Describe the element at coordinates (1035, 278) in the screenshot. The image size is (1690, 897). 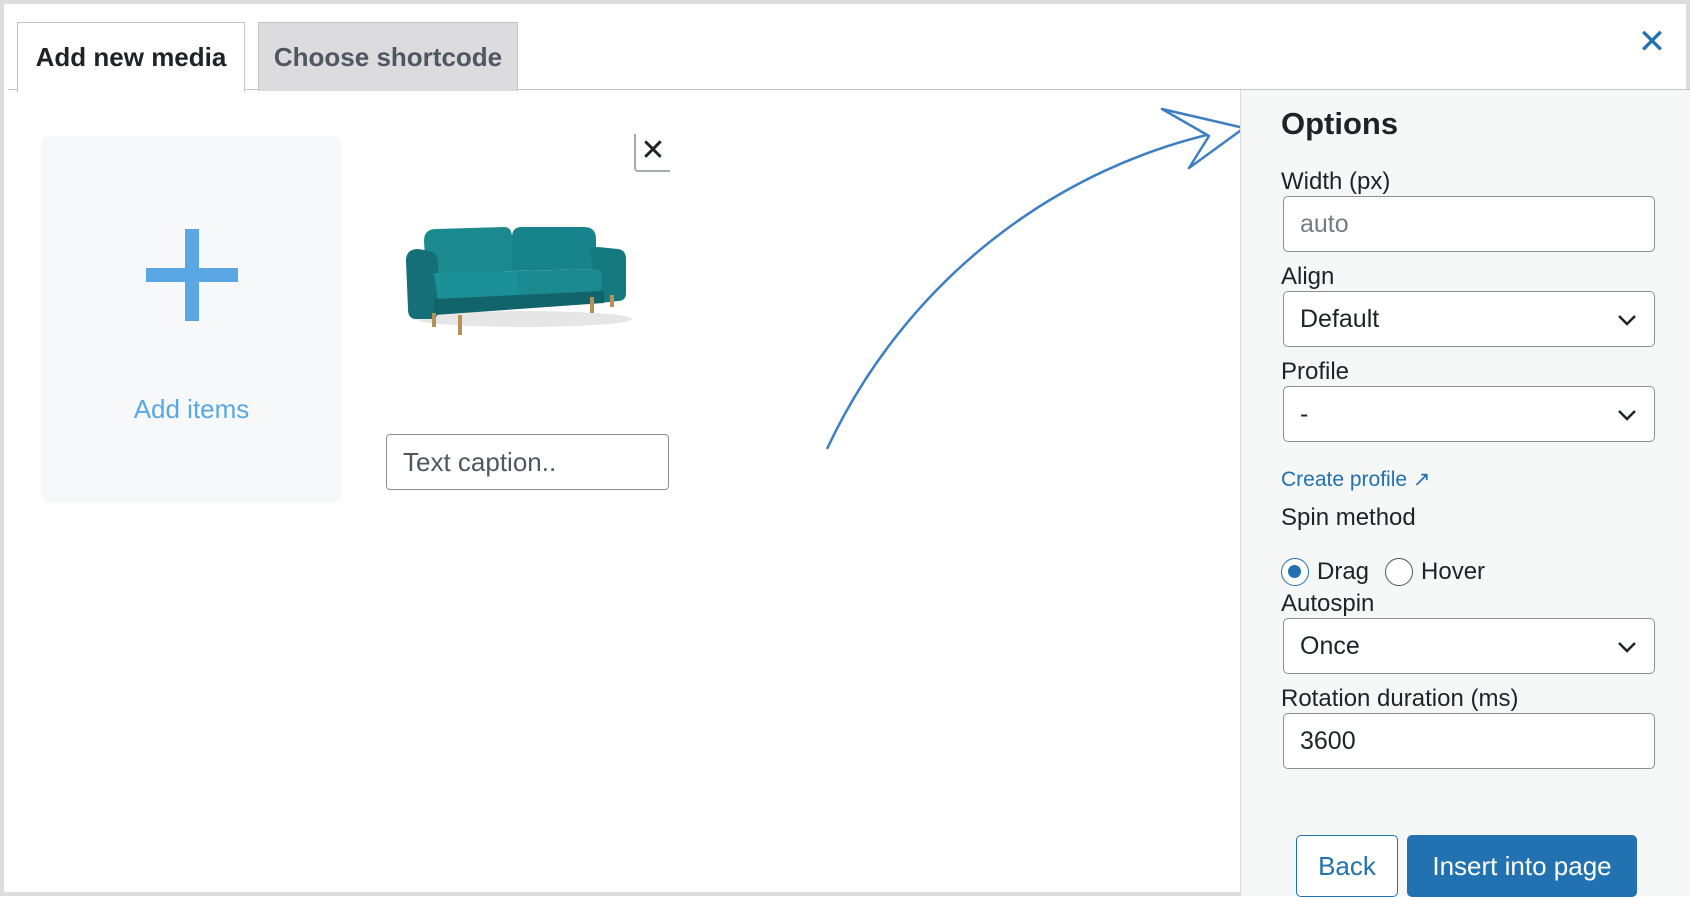
I see `arrow-icon` at that location.